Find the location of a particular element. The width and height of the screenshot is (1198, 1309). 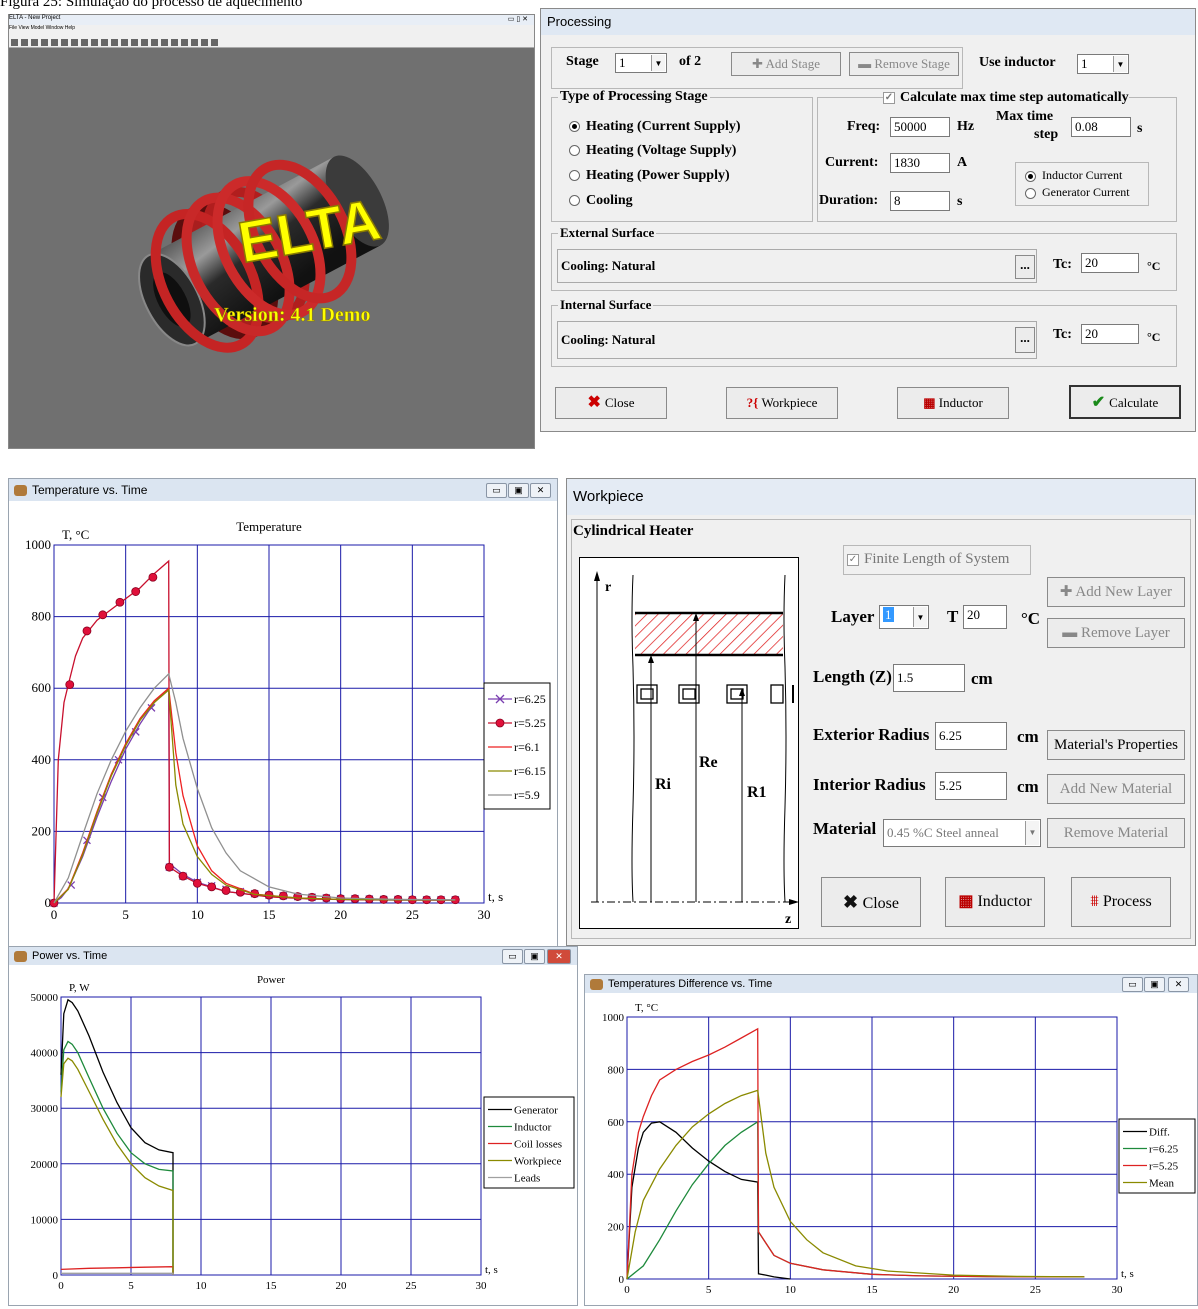

add-material-button: Add New Material is located at coordinates (1116, 789).